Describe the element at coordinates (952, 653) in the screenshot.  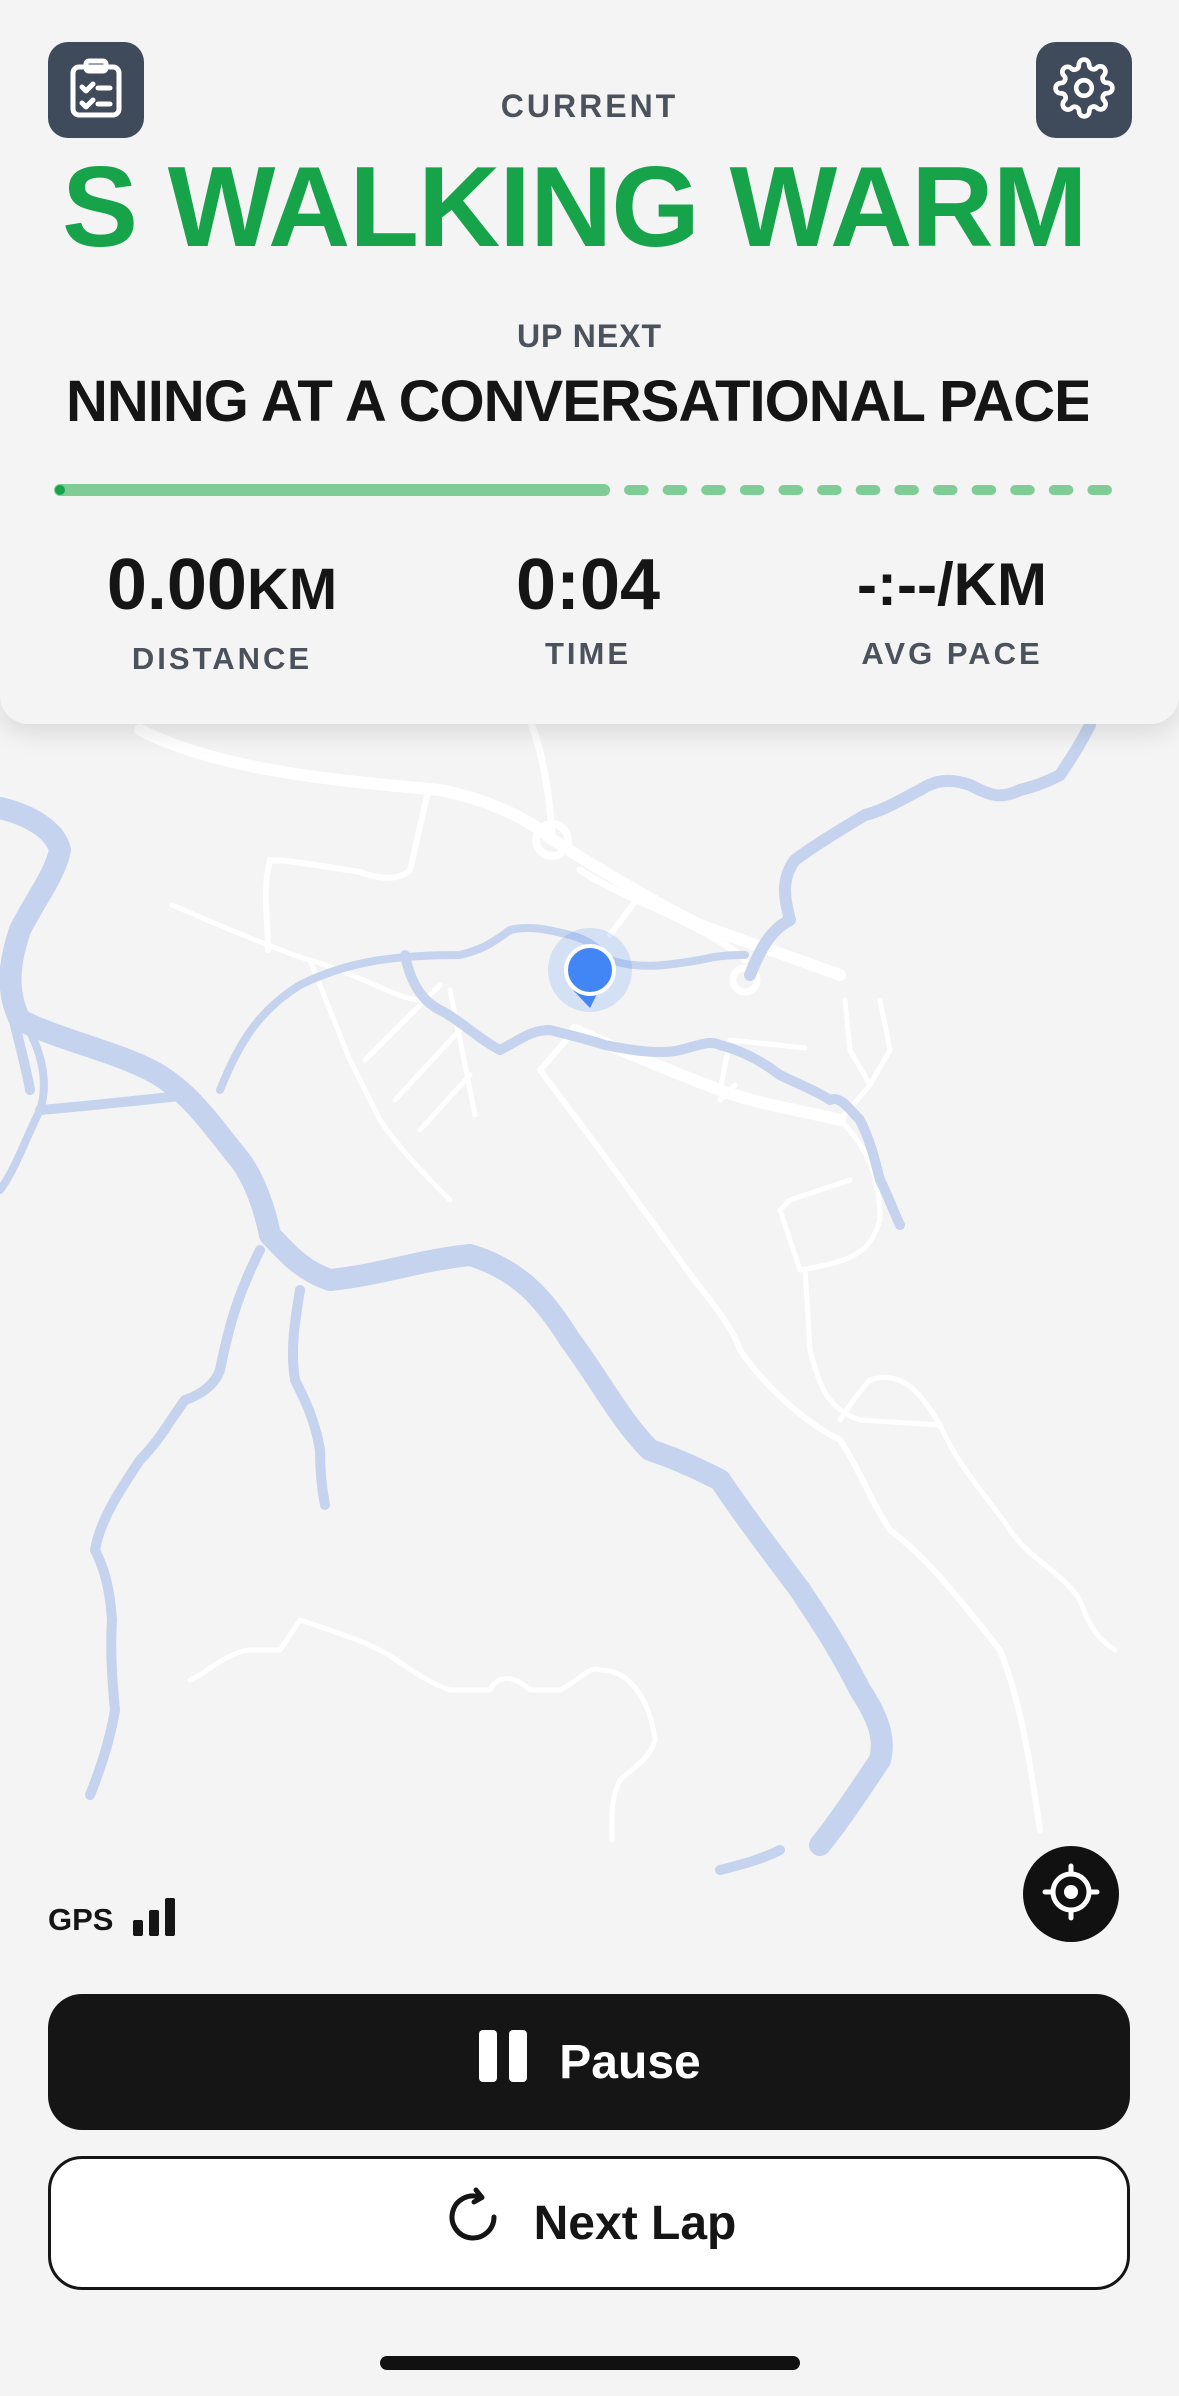
I see `pace-label: AVG PACE` at that location.